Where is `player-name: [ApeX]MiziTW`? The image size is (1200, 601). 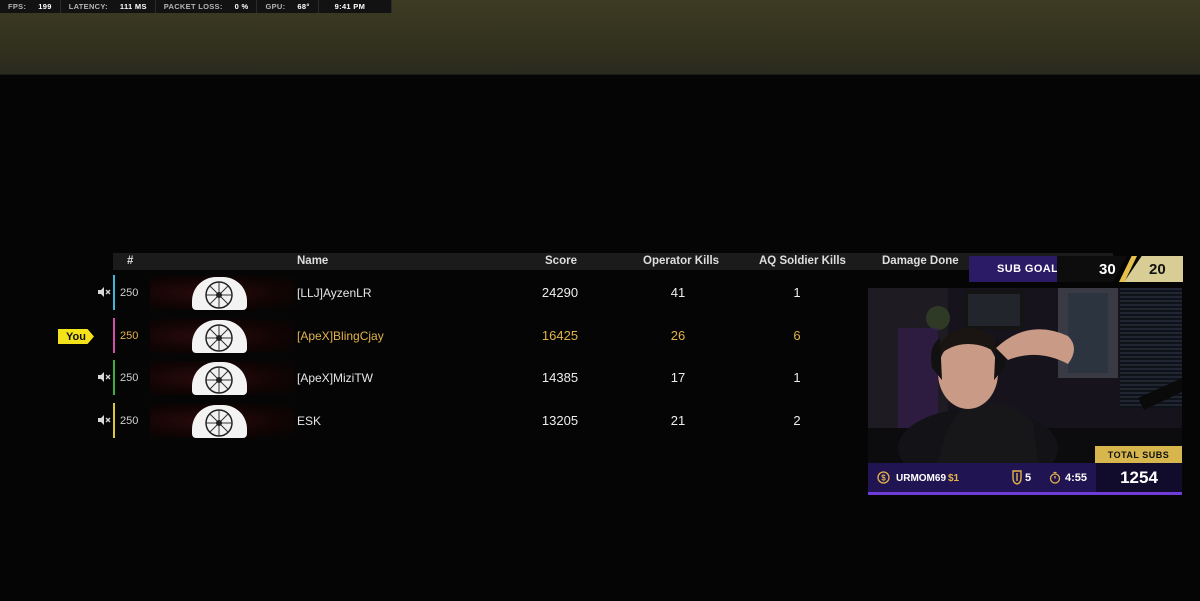
player-name: [ApeX]MiziTW is located at coordinates (335, 378).